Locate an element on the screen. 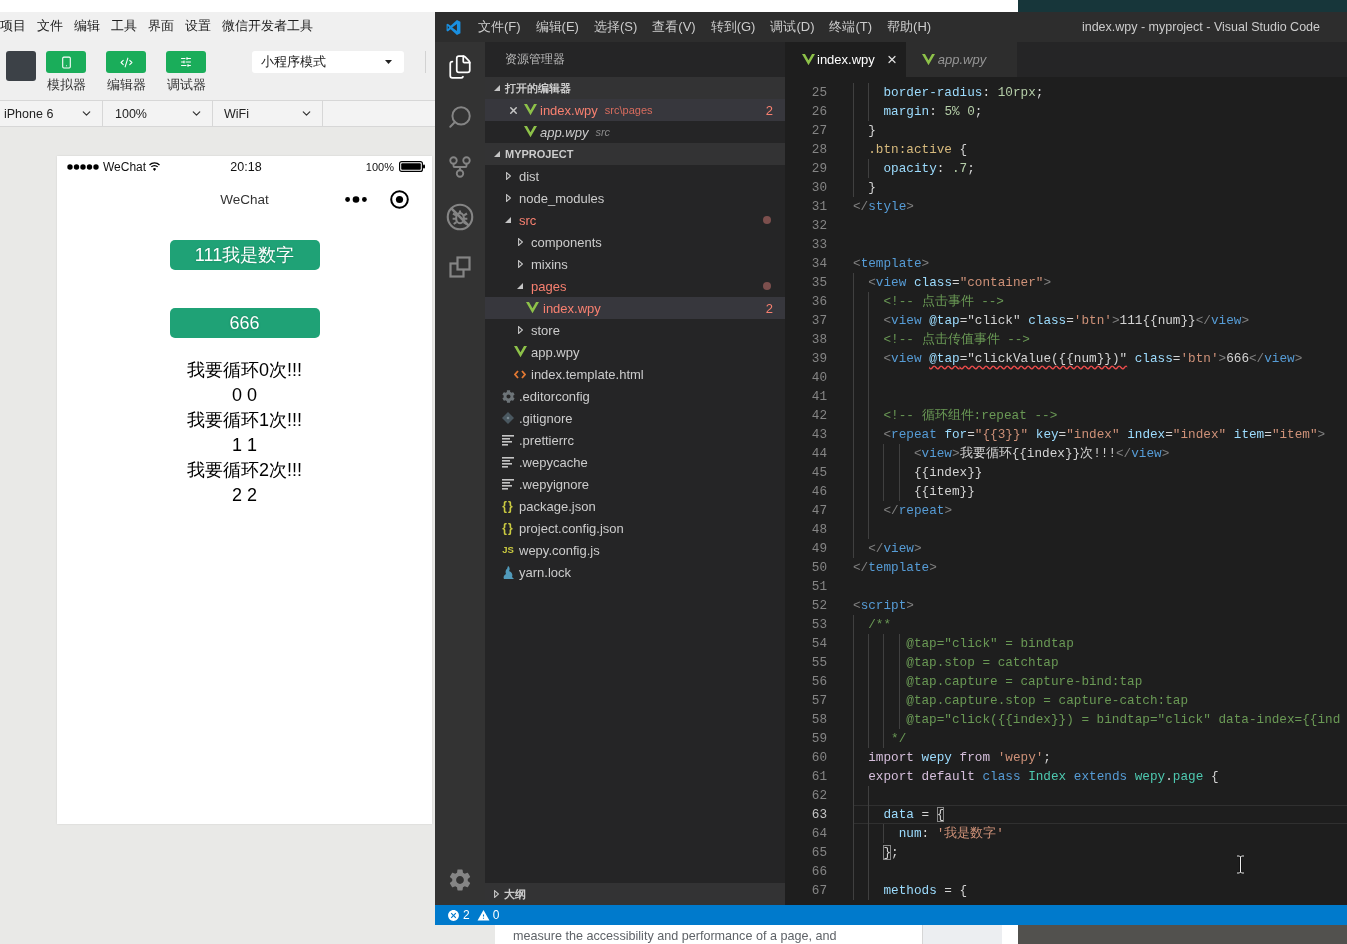 The image size is (1347, 944). loop-text: 1 1 is located at coordinates (244, 445).